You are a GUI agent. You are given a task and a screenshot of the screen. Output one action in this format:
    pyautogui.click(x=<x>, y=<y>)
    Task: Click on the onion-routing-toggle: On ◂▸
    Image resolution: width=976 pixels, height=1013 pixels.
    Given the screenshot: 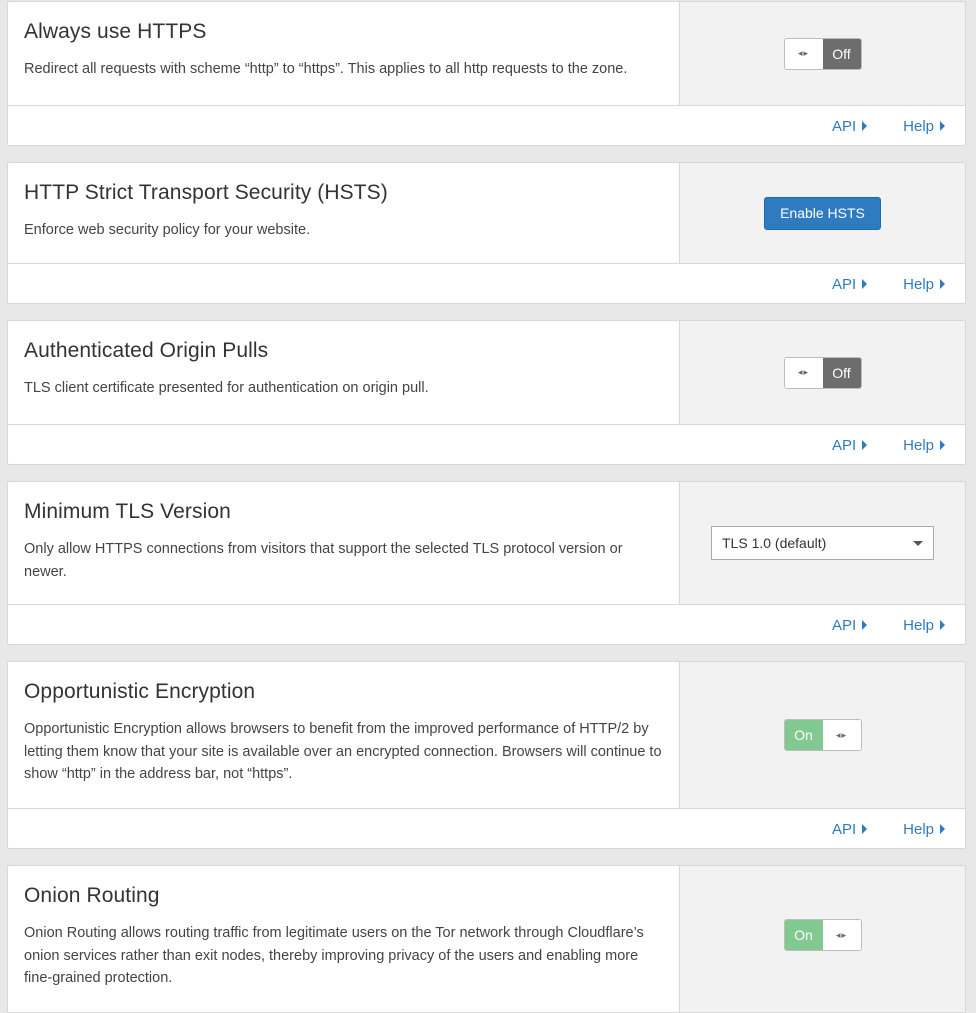 What is the action you would take?
    pyautogui.click(x=822, y=935)
    